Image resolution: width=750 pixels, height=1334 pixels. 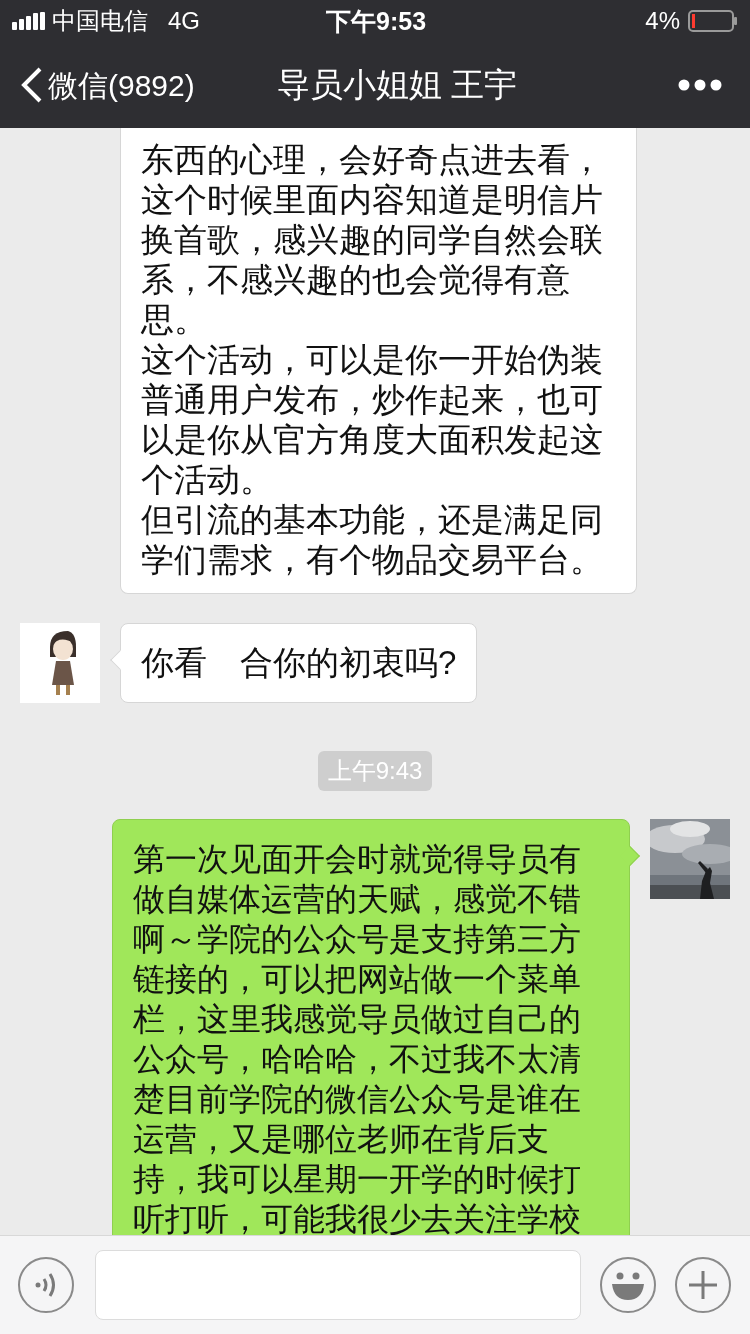 I want to click on add-button, so click(x=703, y=1285).